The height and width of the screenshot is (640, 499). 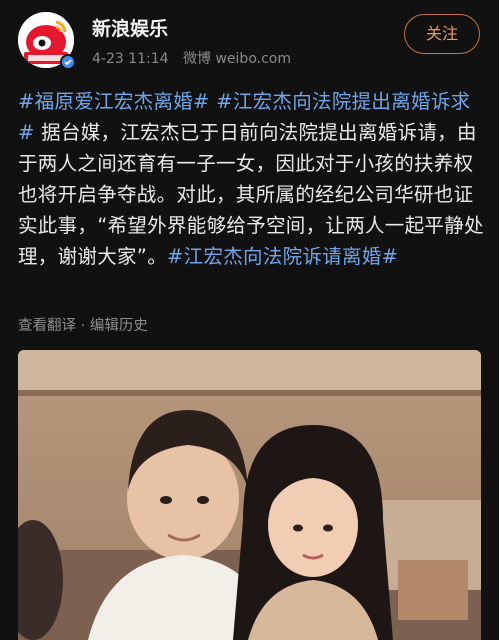 What do you see at coordinates (282, 256) in the screenshot?
I see `hashtag-link: #江宏杰向法院诉请离婚#` at bounding box center [282, 256].